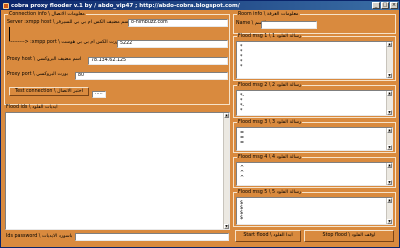 The height and width of the screenshot is (248, 400). Describe the element at coordinates (314, 211) in the screenshot. I see `flood-msg-5-textarea: $ $ $ $ ▲ ▼` at that location.